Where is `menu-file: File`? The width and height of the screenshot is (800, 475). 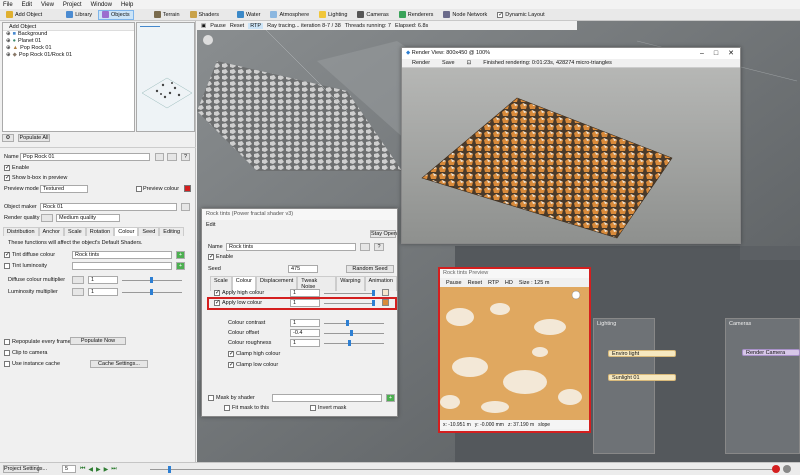 menu-file: File is located at coordinates (8, 5).